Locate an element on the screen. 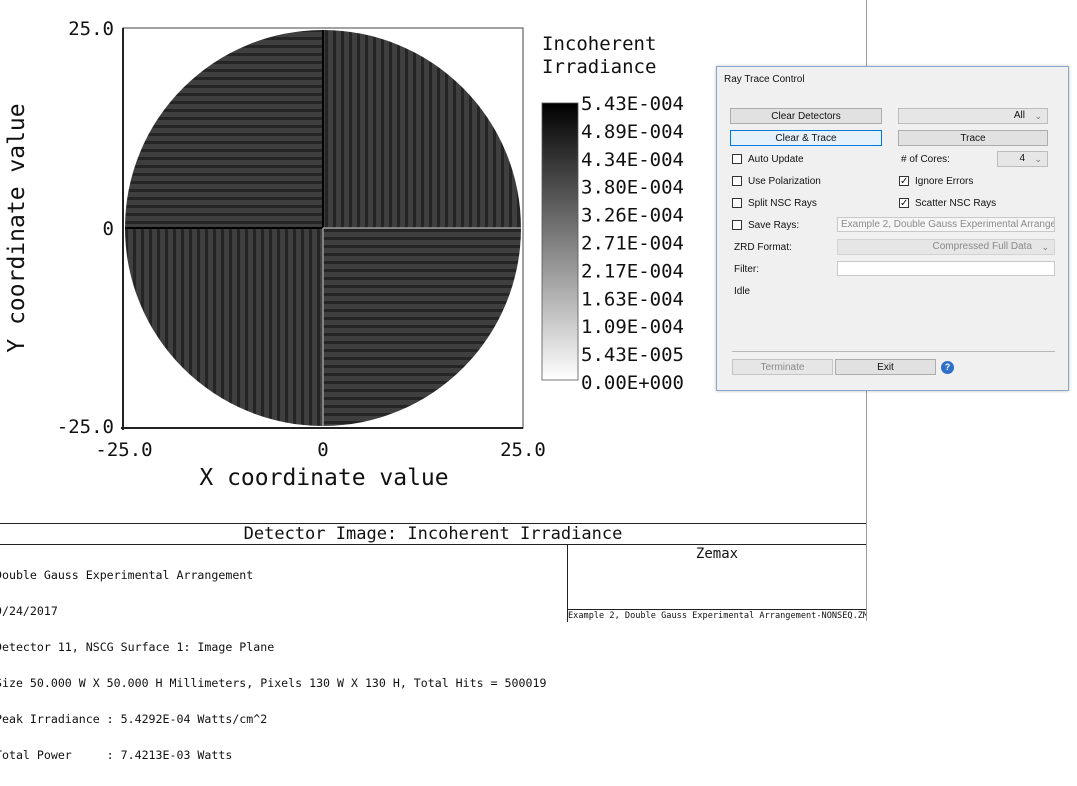  dialog-title: Ray Trace Control is located at coordinates (764, 79).